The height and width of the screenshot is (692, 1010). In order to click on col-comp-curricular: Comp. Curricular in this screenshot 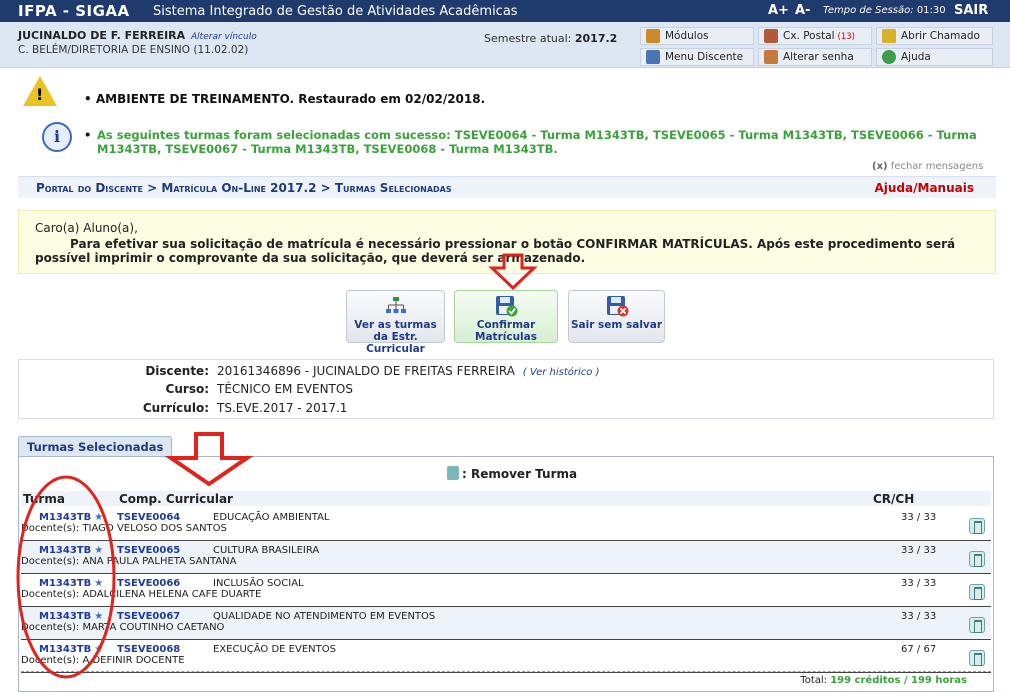, I will do `click(176, 499)`.